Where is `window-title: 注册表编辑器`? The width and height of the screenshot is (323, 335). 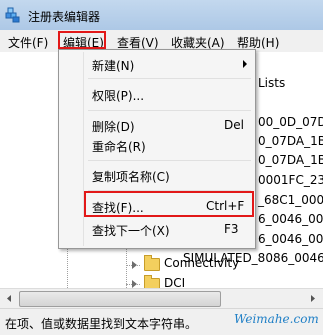 window-title: 注册表编辑器 is located at coordinates (64, 17).